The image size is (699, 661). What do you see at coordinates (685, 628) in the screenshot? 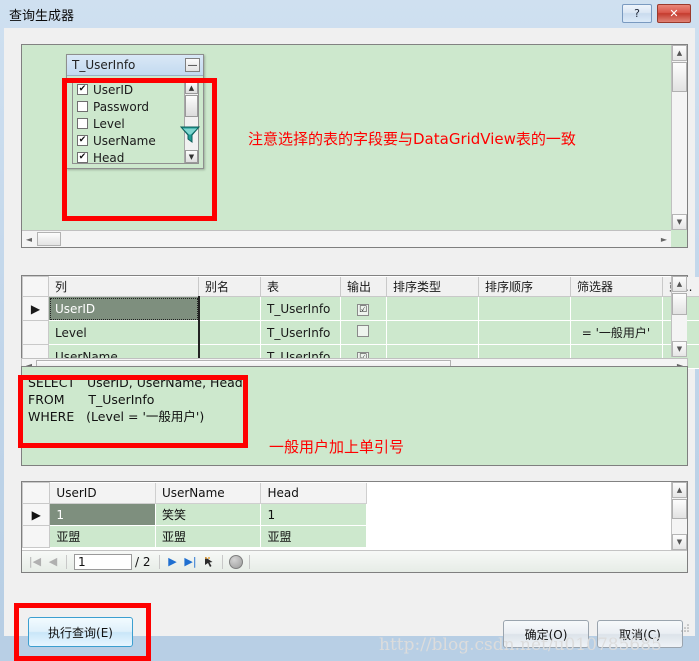
I see `resize-grip-icon` at bounding box center [685, 628].